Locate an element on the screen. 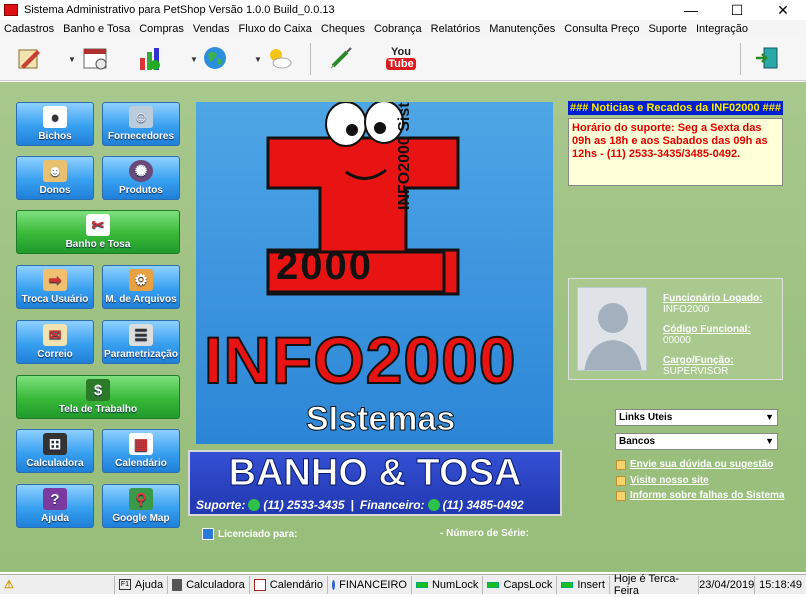  youtube-icon: You Tube is located at coordinates (401, 58).